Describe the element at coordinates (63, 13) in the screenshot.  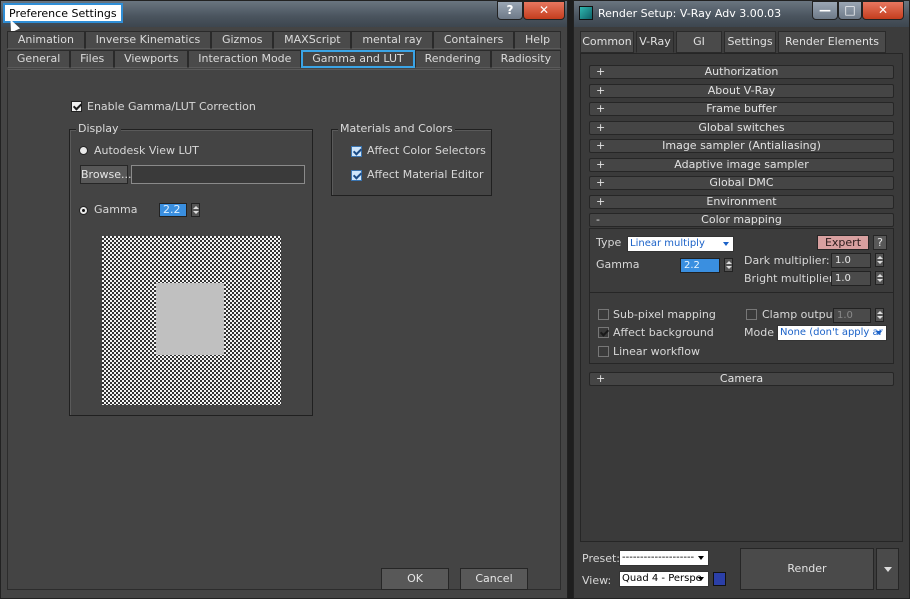
I see `window-title: Preference Settings` at that location.